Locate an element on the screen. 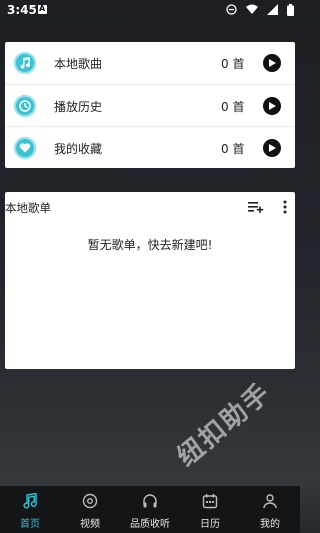  video-icon is located at coordinates (90, 501).